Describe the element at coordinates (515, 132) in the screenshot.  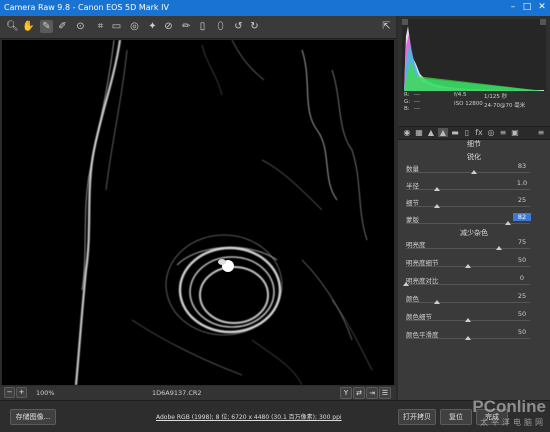
I see `tab-snapshots-icon: ▣` at that location.